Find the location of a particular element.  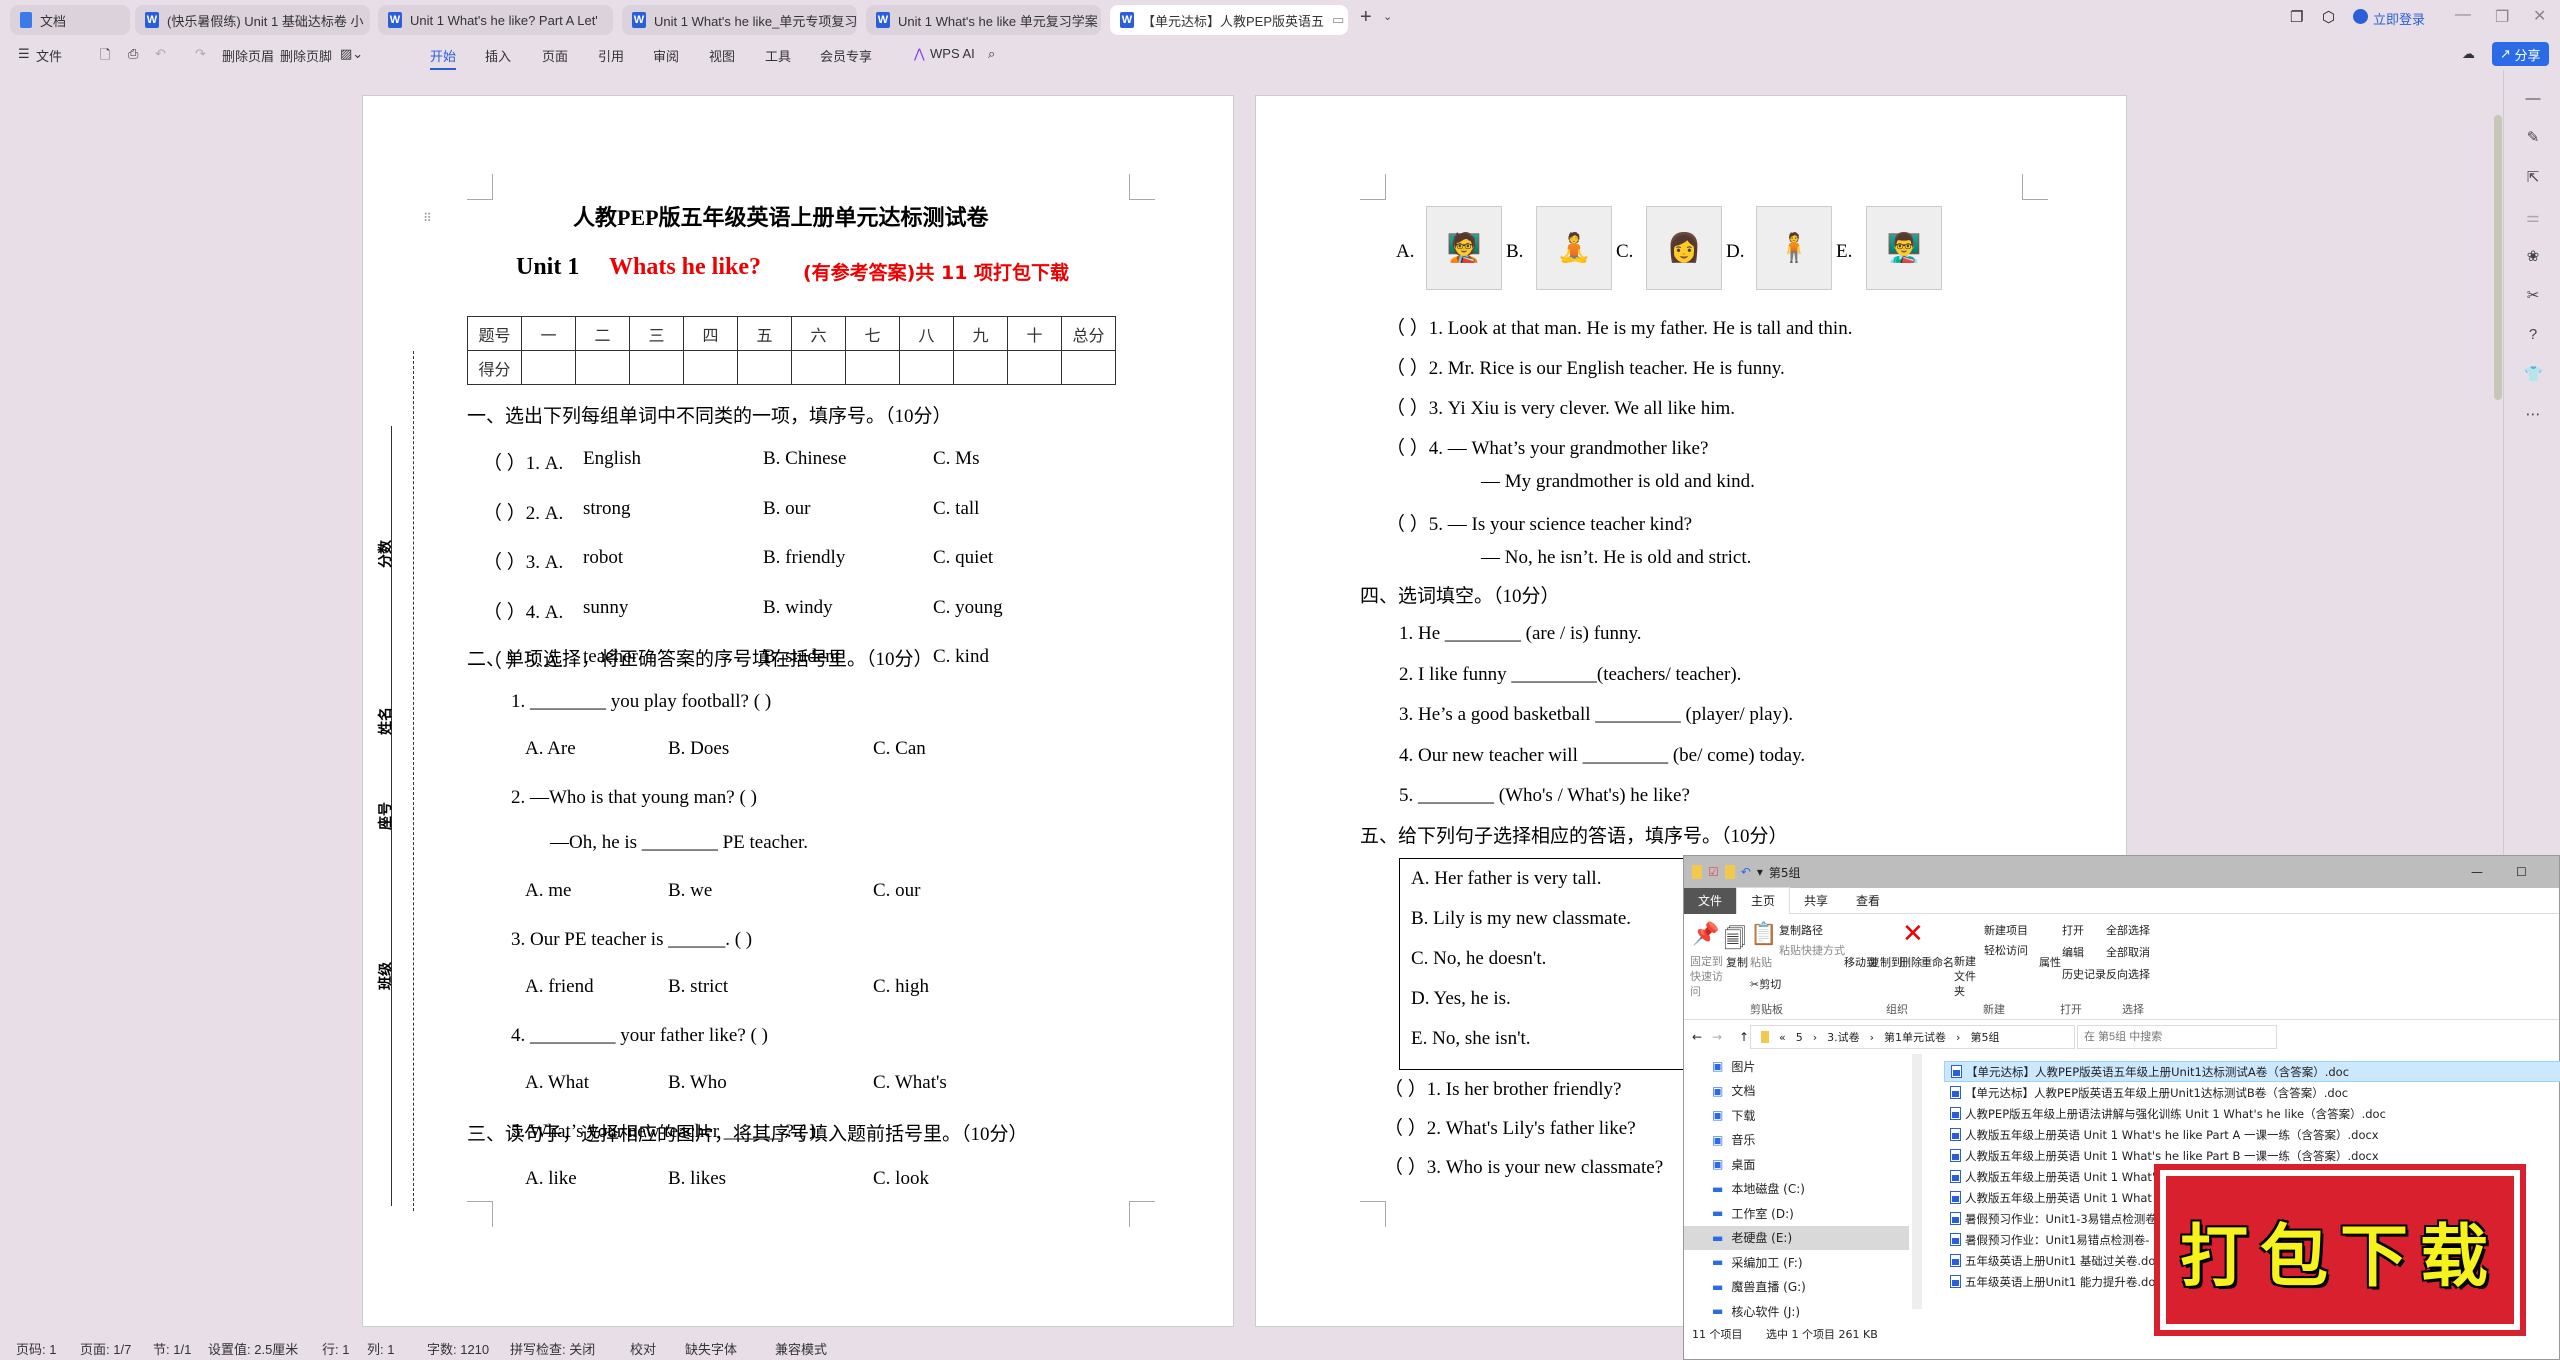

nav-item: ▣ 文档 is located at coordinates (1796, 1091).